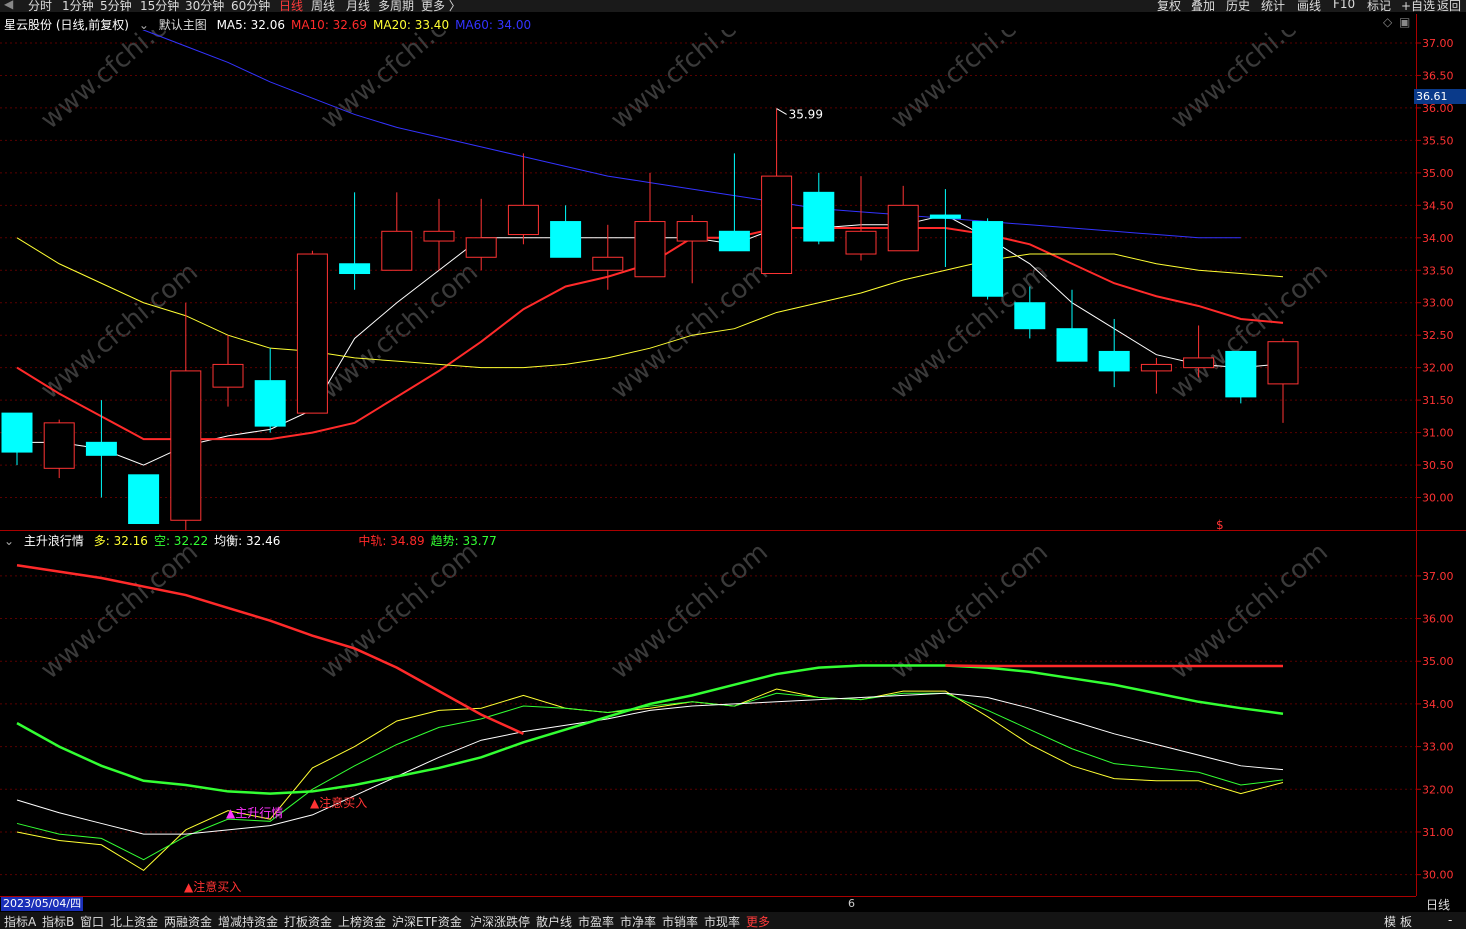 Image resolution: width=1466 pixels, height=929 pixels. Describe the element at coordinates (58, 921) in the screenshot. I see `indicator-tab-1: 指标B` at that location.